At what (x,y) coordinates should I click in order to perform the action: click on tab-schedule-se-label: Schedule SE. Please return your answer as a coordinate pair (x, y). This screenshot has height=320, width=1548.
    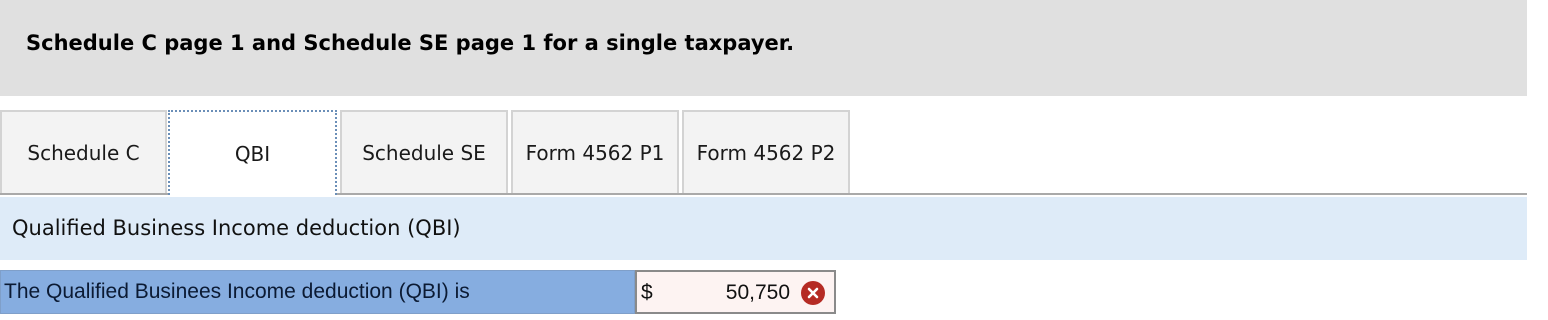
    Looking at the image, I should click on (424, 152).